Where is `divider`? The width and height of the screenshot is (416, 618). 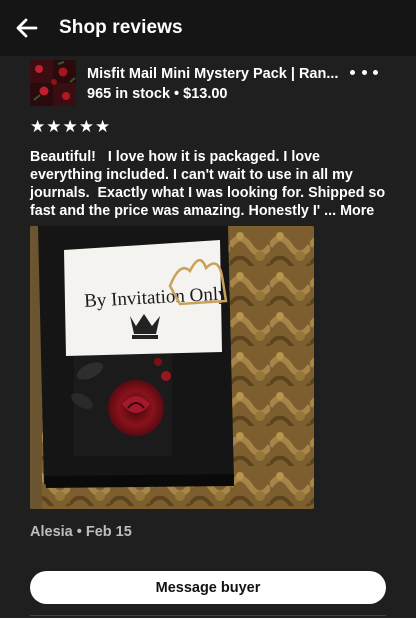
divider is located at coordinates (208, 615).